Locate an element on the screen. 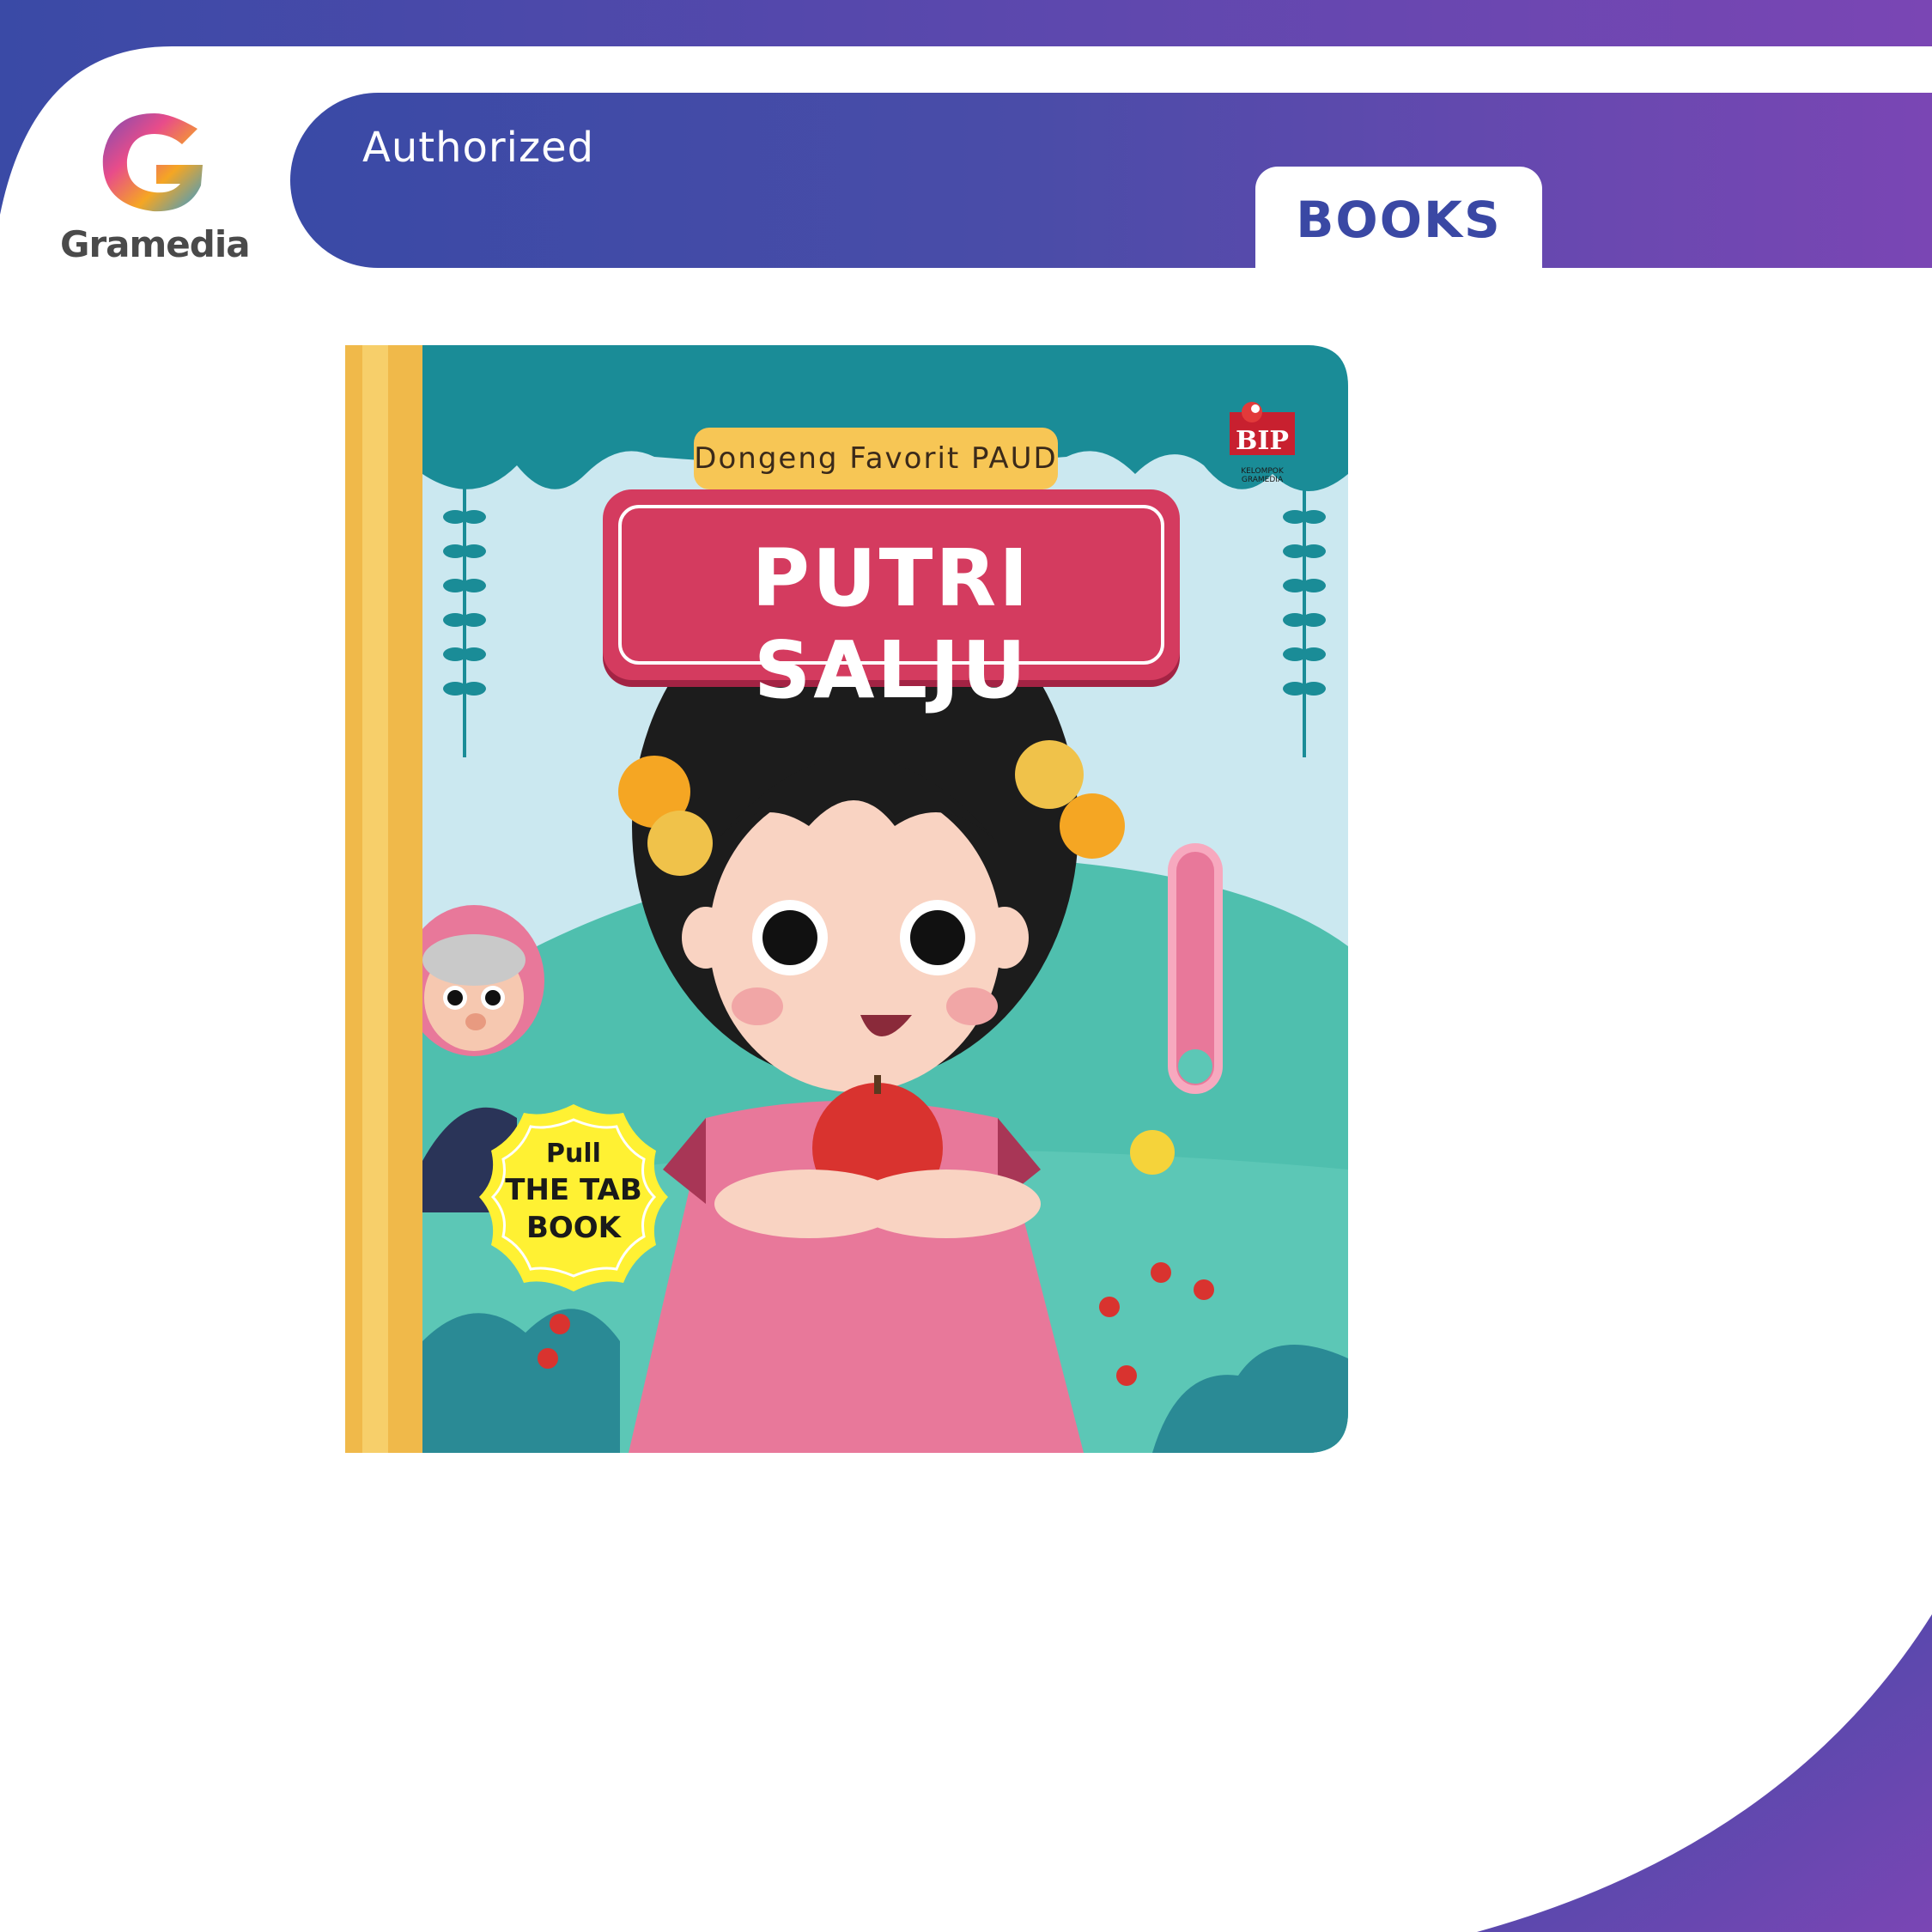  publisher-mark: BIP is located at coordinates (1262, 441).